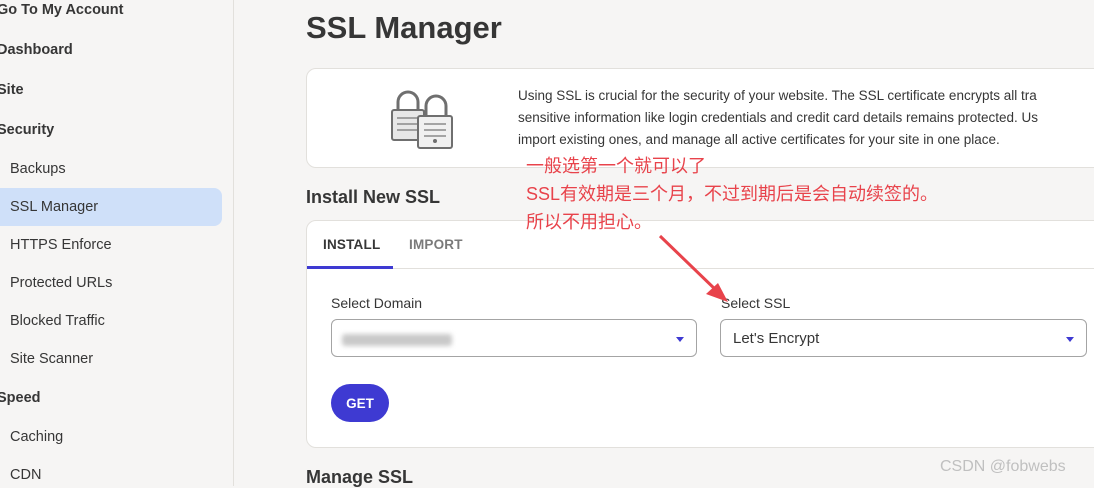 The image size is (1094, 488). I want to click on annotation-arrow, so click(693, 268).